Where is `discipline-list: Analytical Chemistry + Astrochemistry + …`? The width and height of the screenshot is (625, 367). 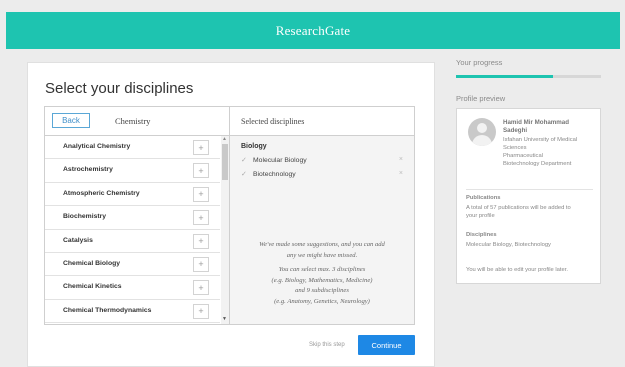
discipline-list: Analytical Chemistry + Astrochemistry + … is located at coordinates (132, 230).